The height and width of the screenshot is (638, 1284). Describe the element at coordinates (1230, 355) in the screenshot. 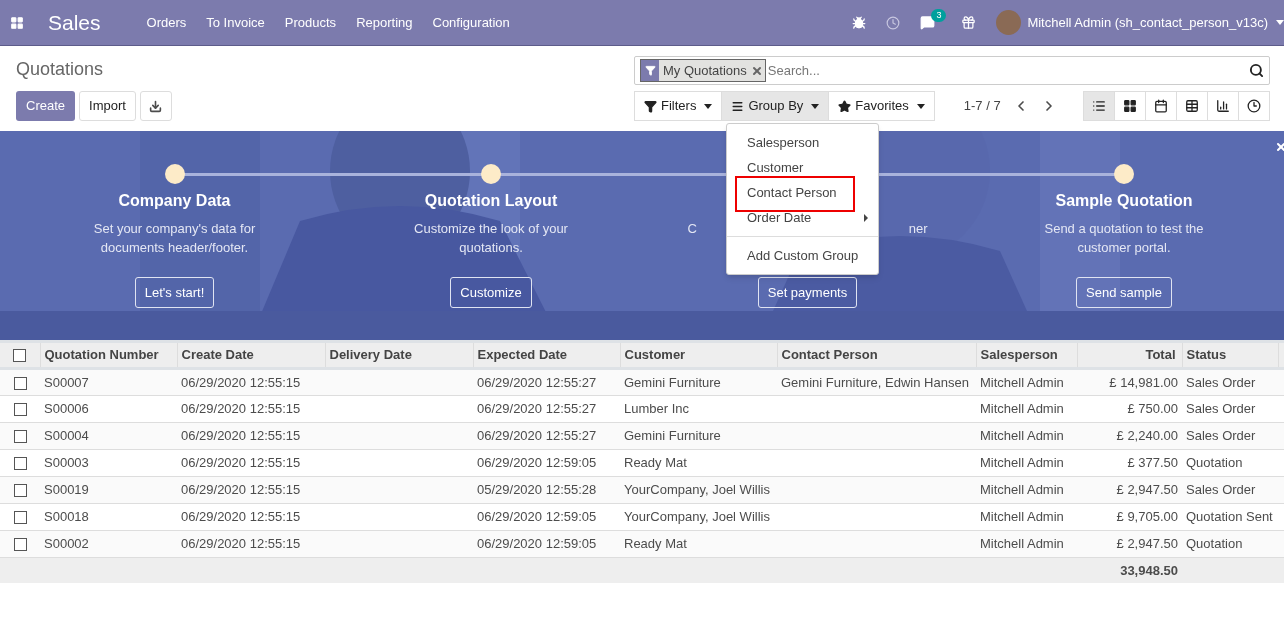

I see `column-header: Status` at that location.